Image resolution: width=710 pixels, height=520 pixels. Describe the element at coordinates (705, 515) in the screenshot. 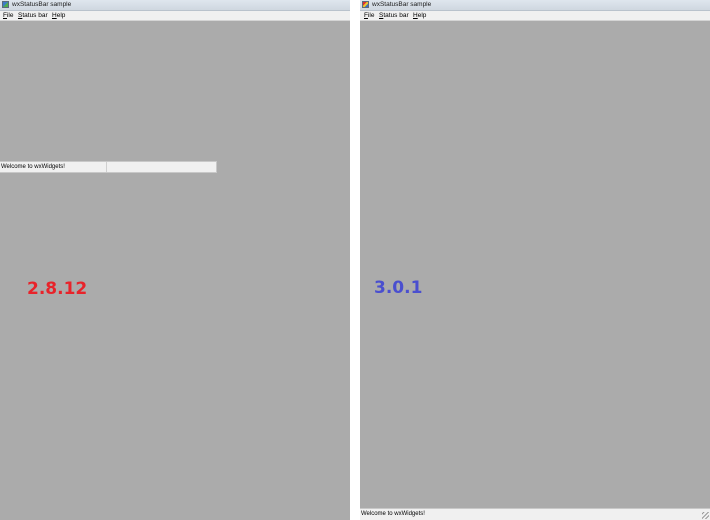

I see `resize-grip-icon` at that location.